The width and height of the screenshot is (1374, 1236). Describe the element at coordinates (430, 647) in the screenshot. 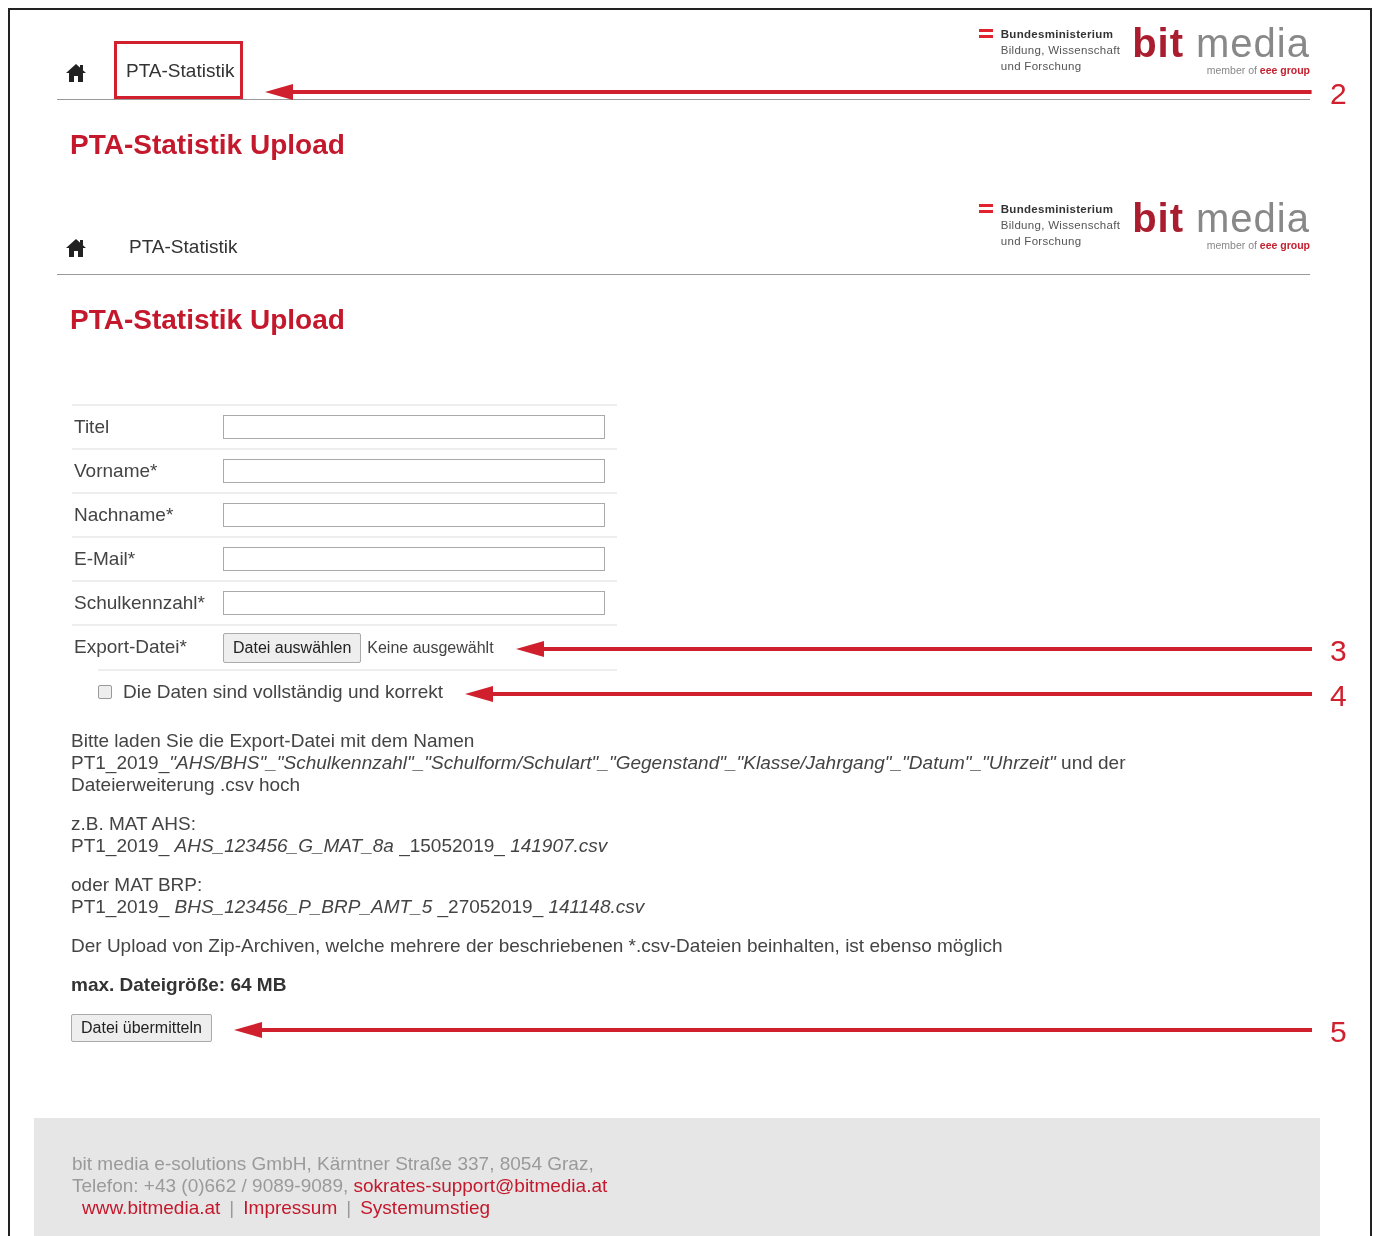

I see `file-status: Keine ausgewählt` at that location.